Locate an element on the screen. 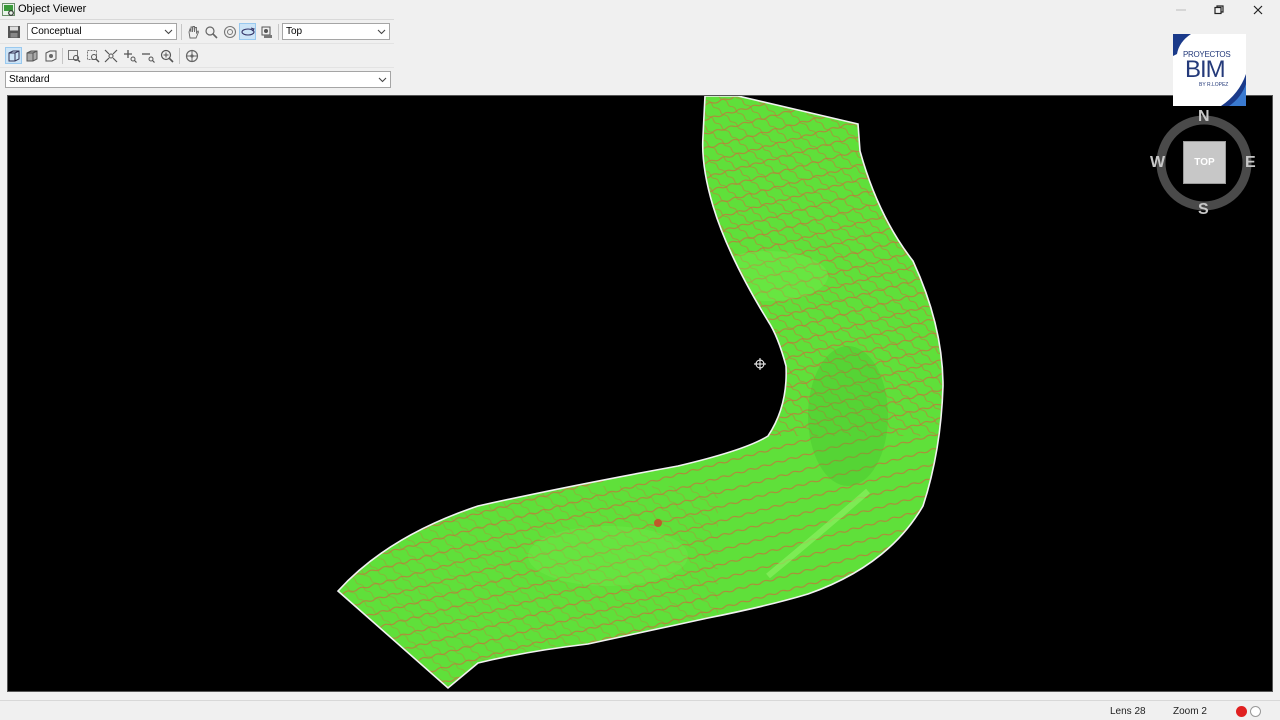 The image size is (1280, 720). restore-button is located at coordinates (1219, 9).